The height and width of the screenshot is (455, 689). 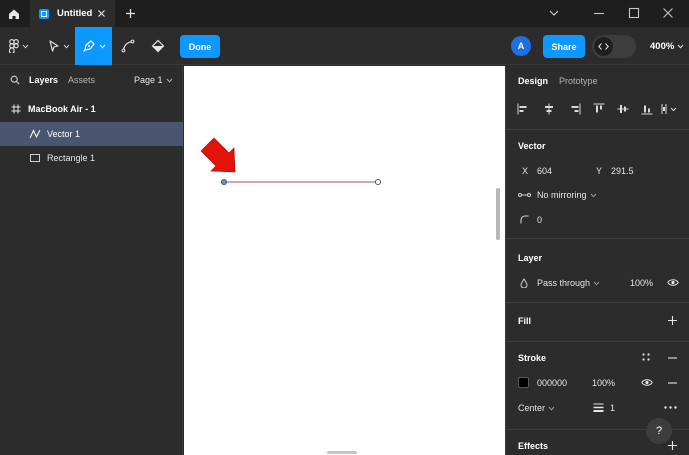 I want to click on pen-tool-button, so click(x=93, y=46).